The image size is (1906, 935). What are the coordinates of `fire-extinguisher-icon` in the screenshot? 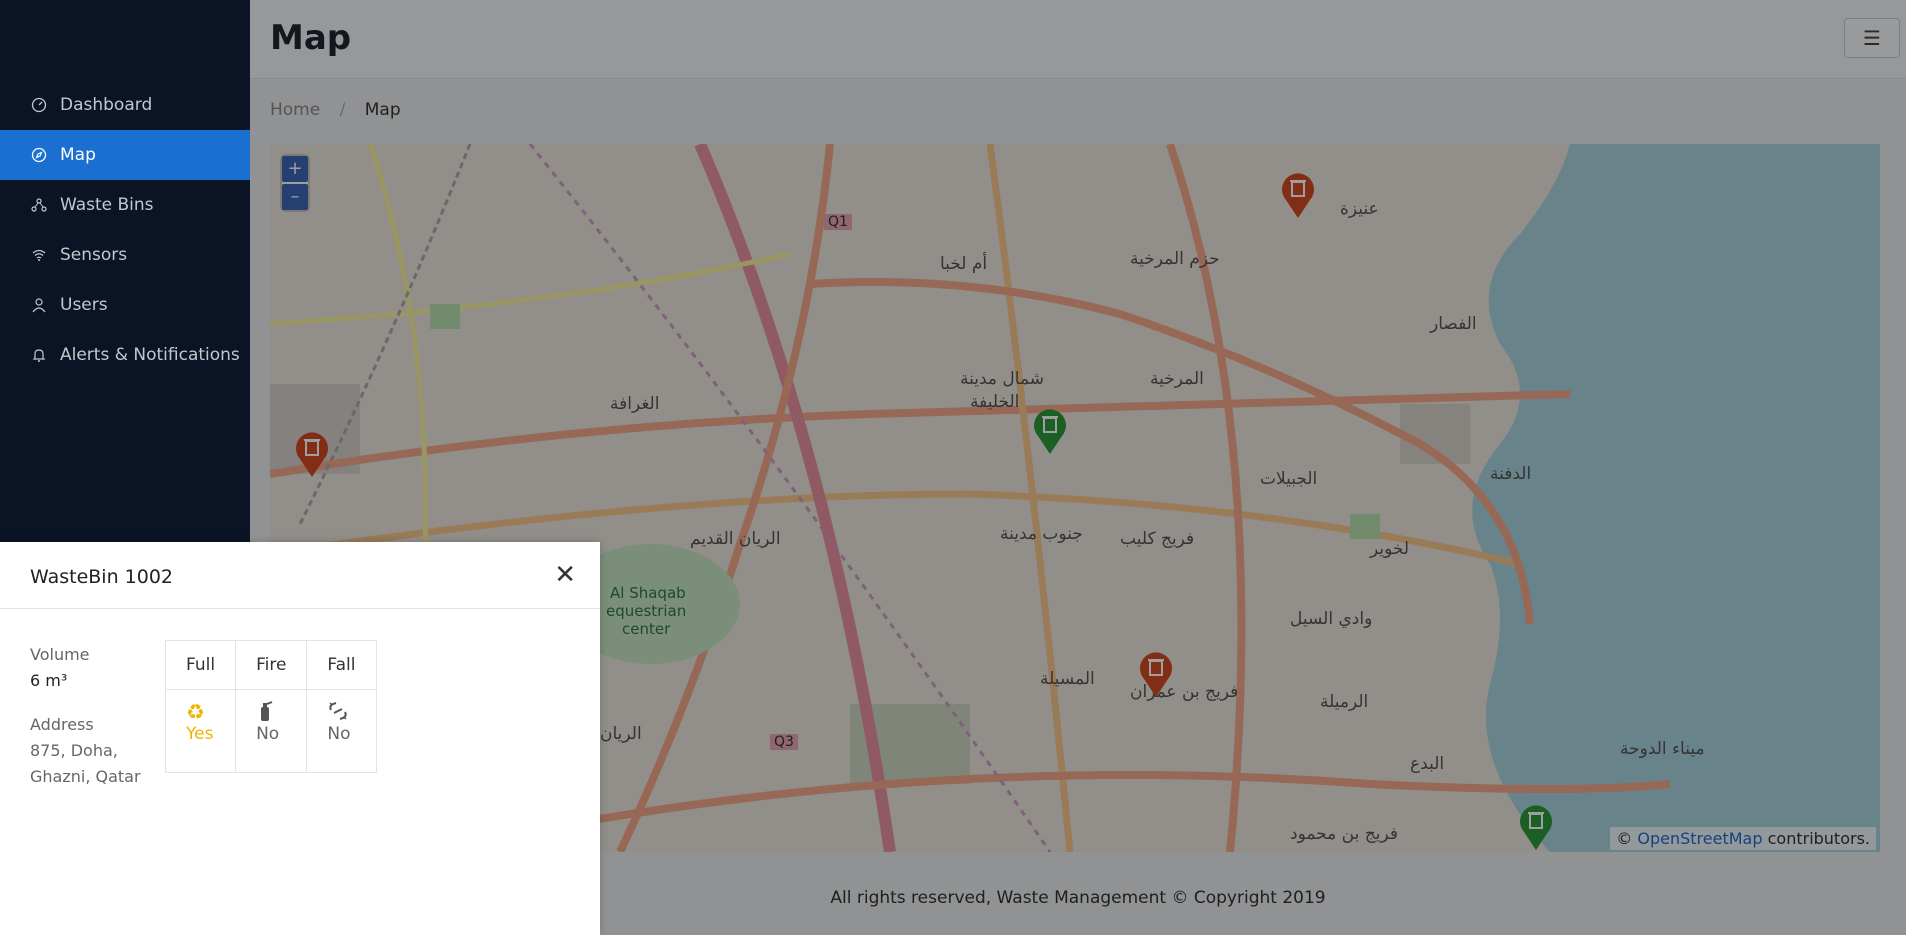 It's located at (271, 712).